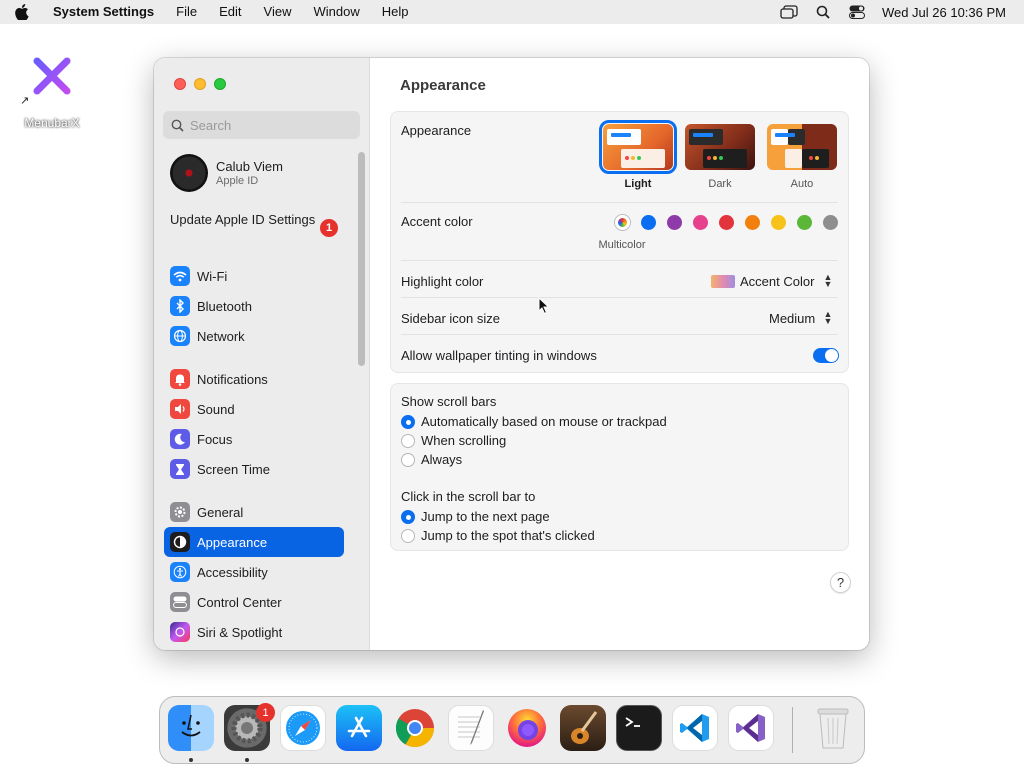  What do you see at coordinates (224, 306) in the screenshot?
I see `sidebar-item-label: Bluetooth` at bounding box center [224, 306].